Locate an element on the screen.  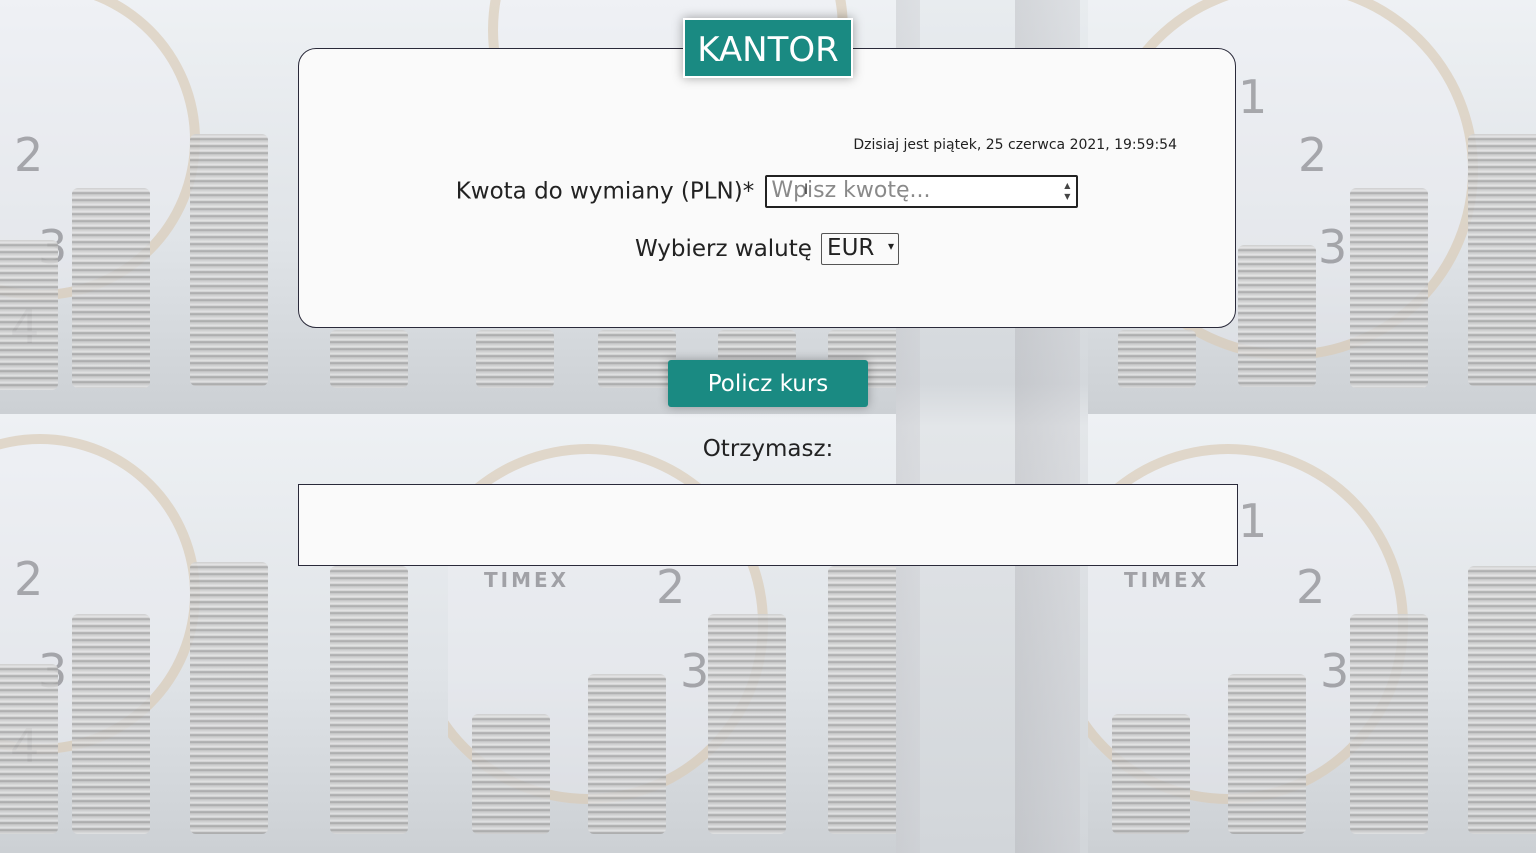
number-spinner-icon: ▲ ▼ is located at coordinates (1067, 191).